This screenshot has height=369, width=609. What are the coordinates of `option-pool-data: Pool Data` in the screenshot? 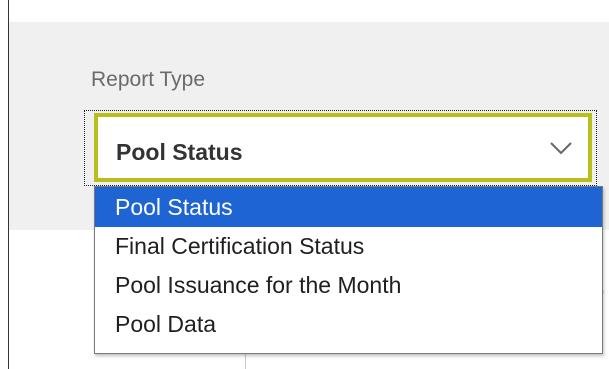 It's located at (348, 324).